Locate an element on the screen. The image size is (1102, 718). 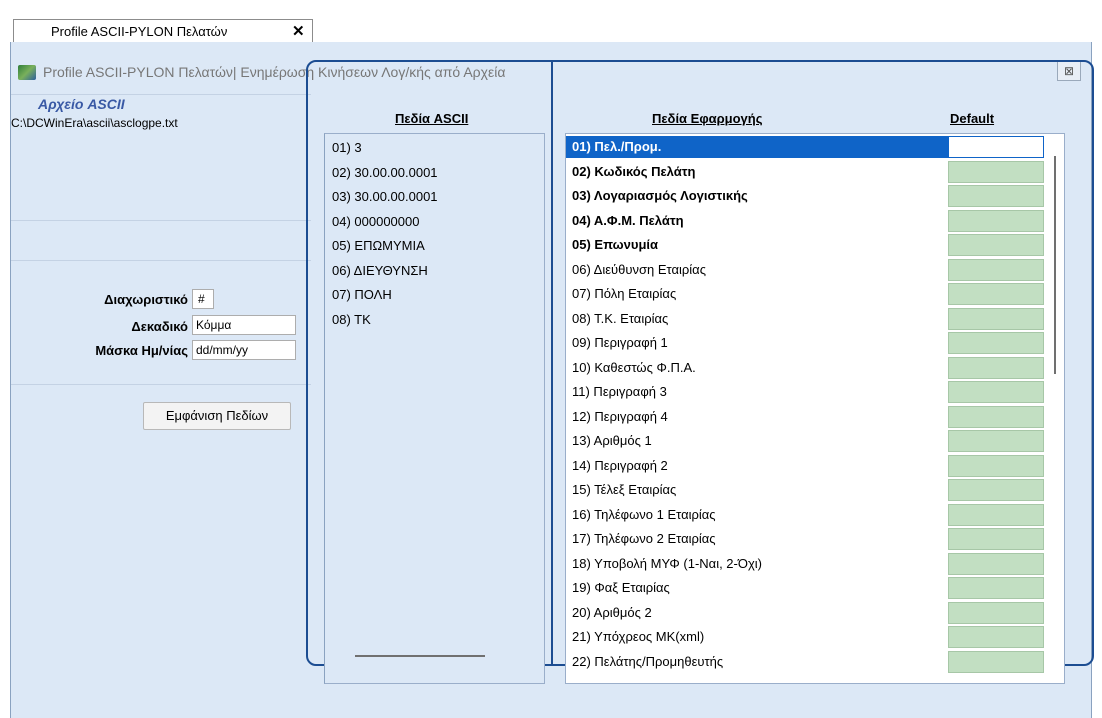
vertical-scrollbar is located at coordinates (1055, 265).